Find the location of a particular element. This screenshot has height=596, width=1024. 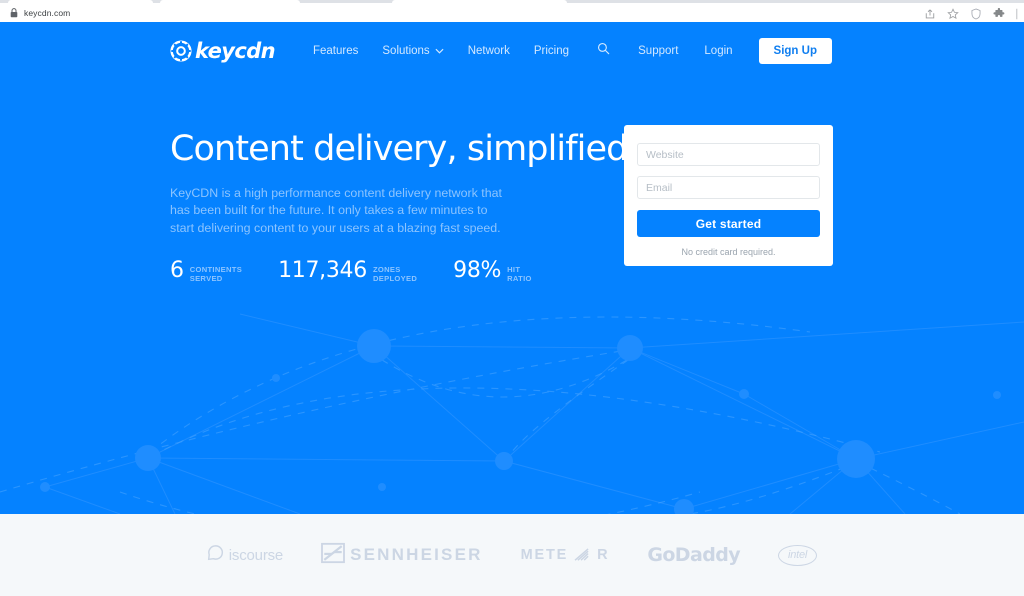

browser-action-icons is located at coordinates (971, 13).